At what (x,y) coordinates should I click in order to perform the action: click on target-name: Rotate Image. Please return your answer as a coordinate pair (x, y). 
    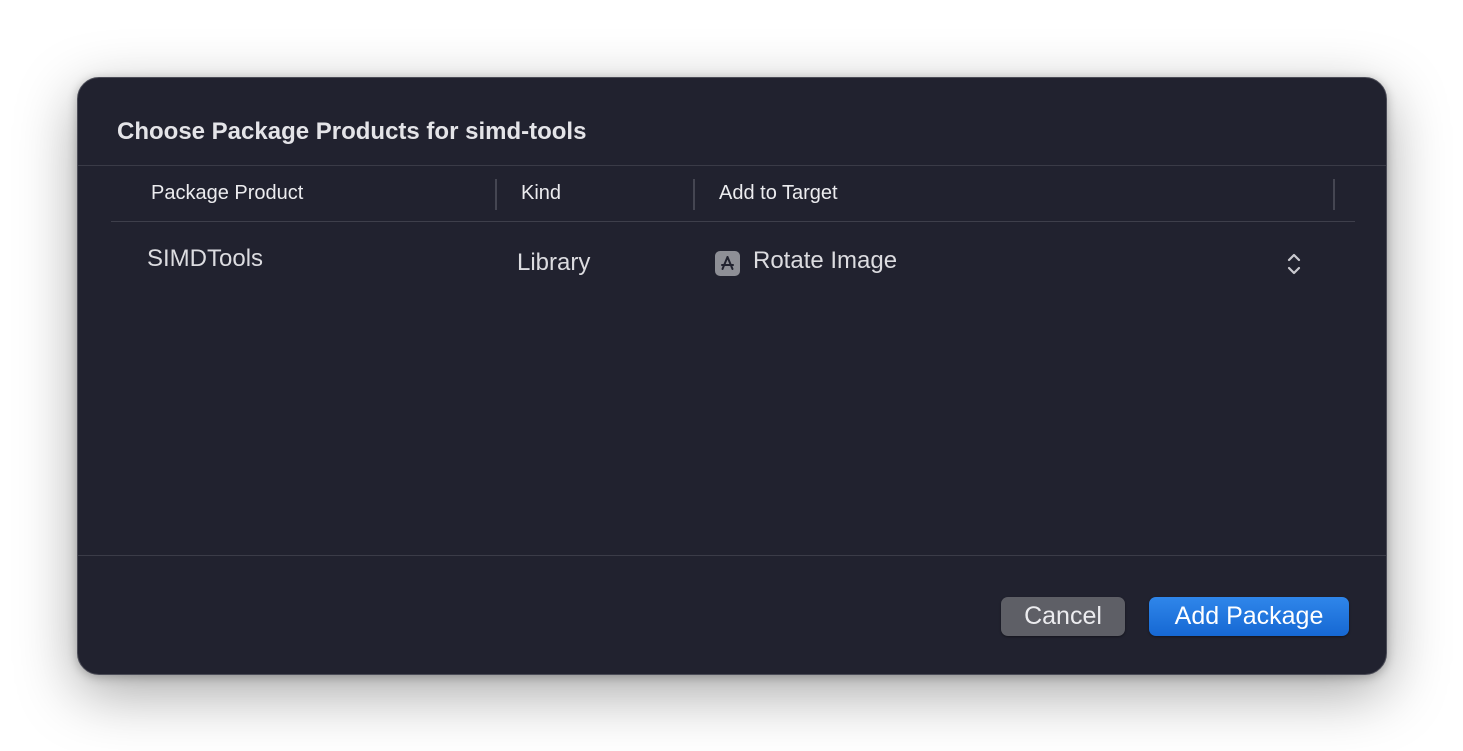
    Looking at the image, I should click on (825, 260).